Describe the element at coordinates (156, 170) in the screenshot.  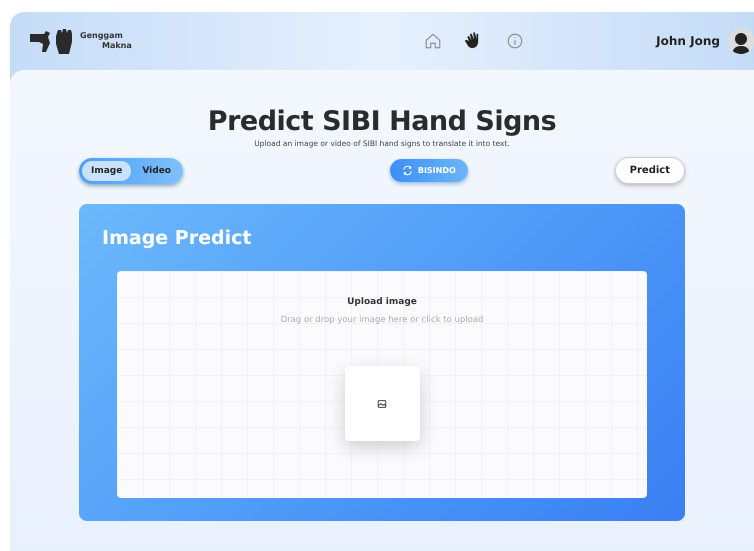
I see `media-tab: Video` at that location.